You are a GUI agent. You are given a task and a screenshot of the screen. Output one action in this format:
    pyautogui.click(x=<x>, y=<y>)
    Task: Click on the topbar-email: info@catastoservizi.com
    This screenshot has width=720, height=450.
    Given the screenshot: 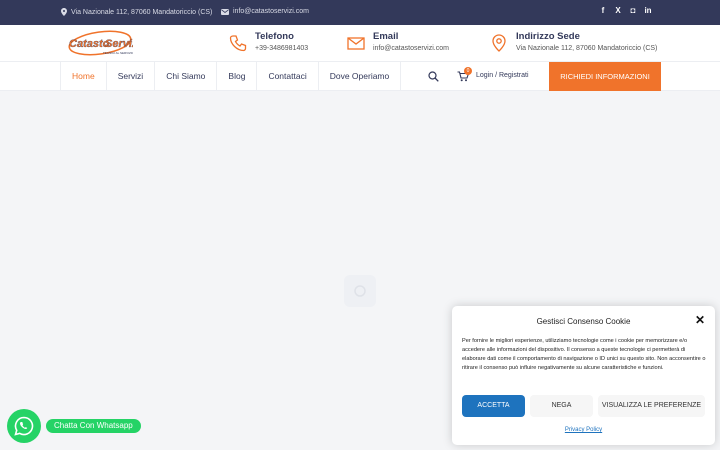 What is the action you would take?
    pyautogui.click(x=265, y=11)
    